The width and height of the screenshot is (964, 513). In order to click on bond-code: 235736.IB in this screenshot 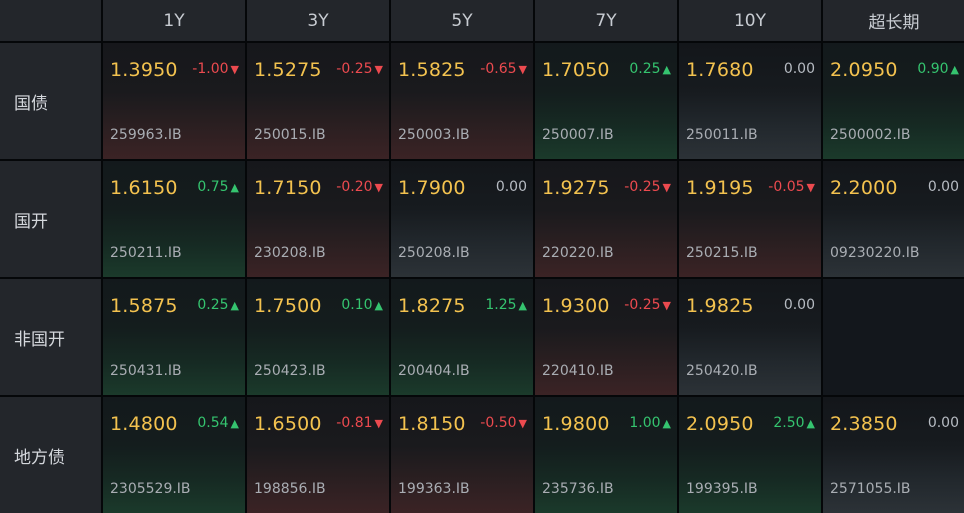, I will do `click(578, 489)`.